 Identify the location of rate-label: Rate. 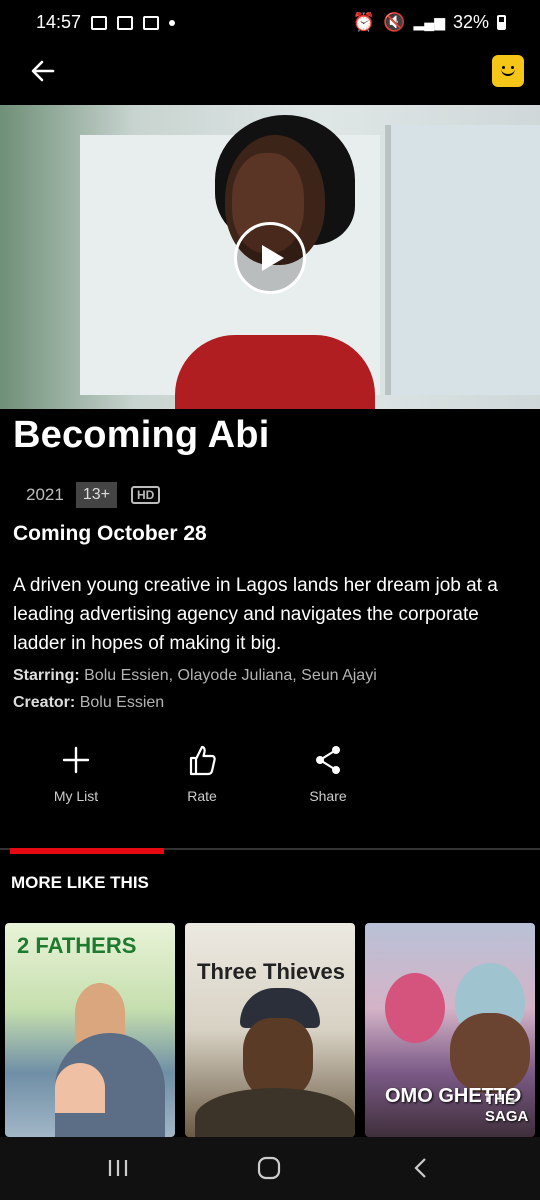
(202, 796).